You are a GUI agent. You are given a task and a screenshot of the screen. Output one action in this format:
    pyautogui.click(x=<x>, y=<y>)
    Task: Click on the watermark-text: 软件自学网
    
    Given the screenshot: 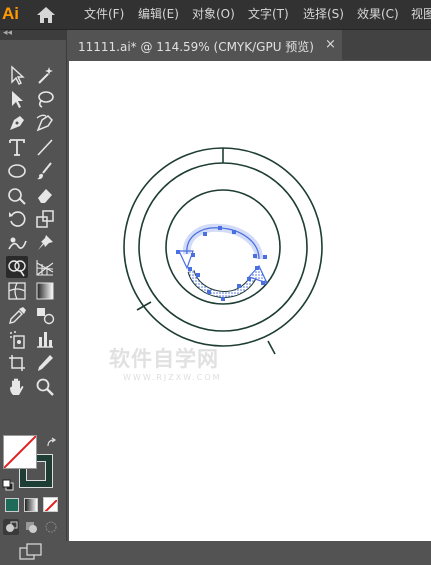 What is the action you would take?
    pyautogui.click(x=164, y=359)
    